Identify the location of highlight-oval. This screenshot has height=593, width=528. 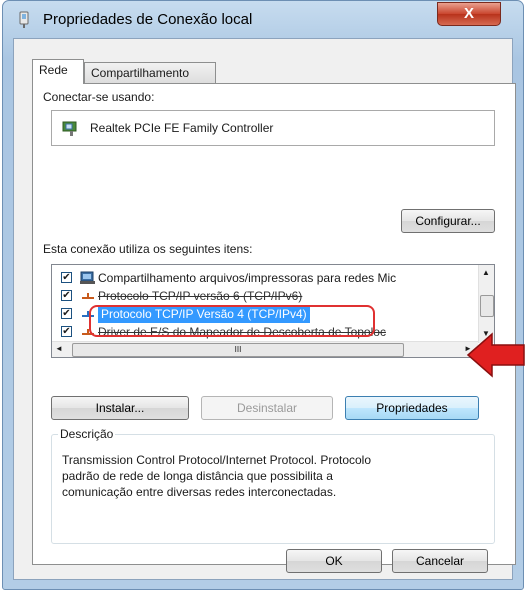
(232, 321).